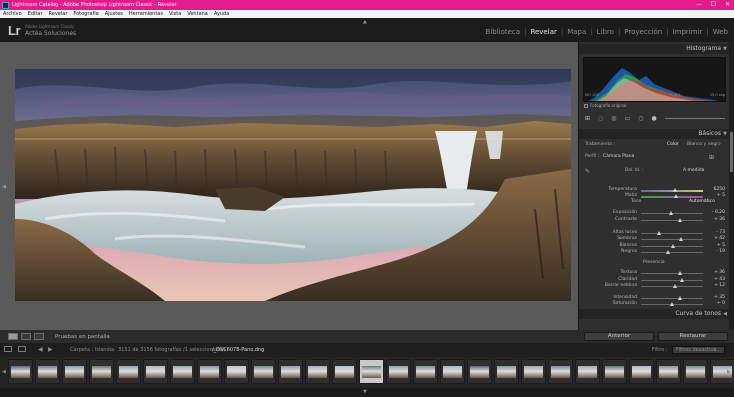 Image resolution: width=734 pixels, height=397 pixels. Describe the element at coordinates (654, 134) in the screenshot. I see `basics-header: Básicos ▼` at that location.